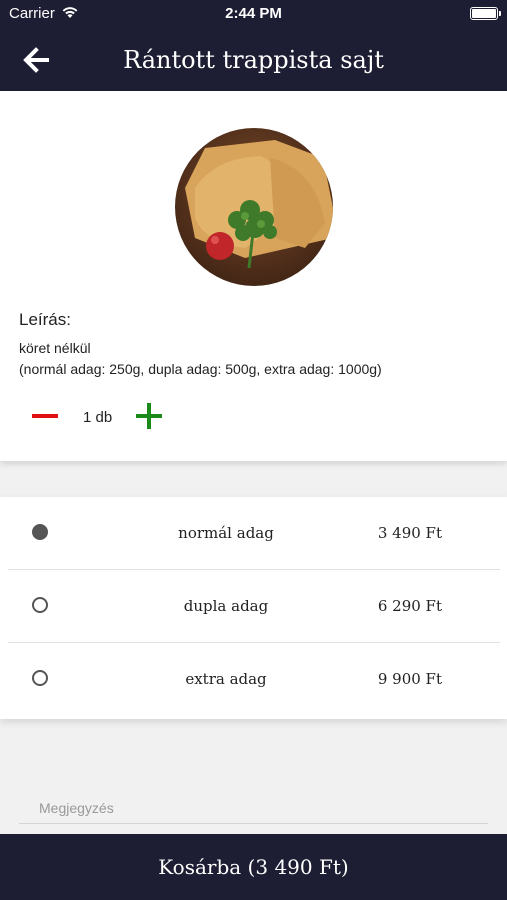 The height and width of the screenshot is (900, 507). What do you see at coordinates (226, 533) in the screenshot?
I see `option-name: normál adag` at bounding box center [226, 533].